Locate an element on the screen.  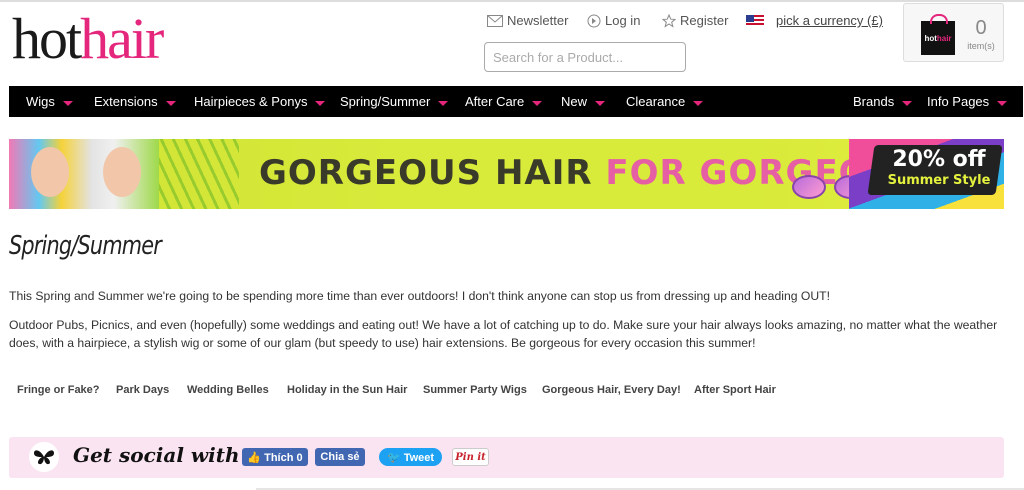
login-label: Log in is located at coordinates (623, 20).